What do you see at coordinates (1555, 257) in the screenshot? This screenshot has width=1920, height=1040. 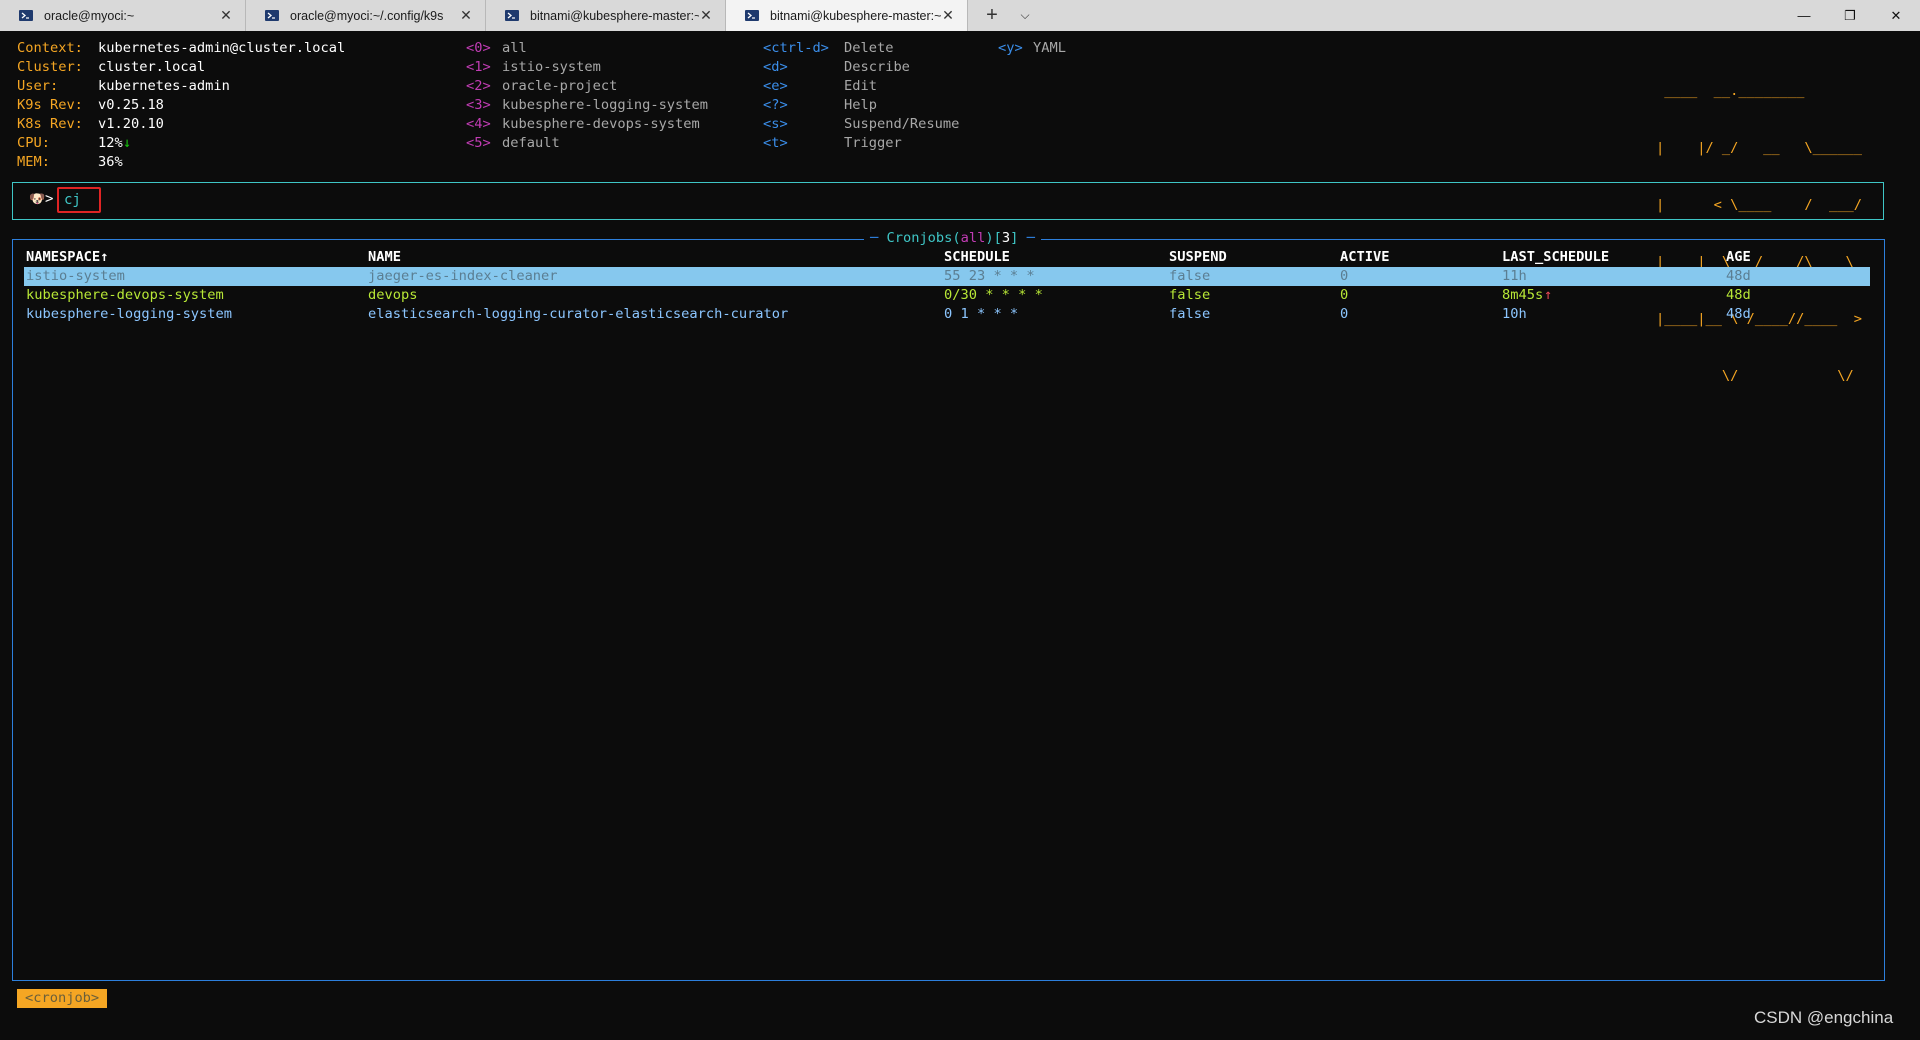 I see `header-last-schedule: LAST_SCHEDULE` at bounding box center [1555, 257].